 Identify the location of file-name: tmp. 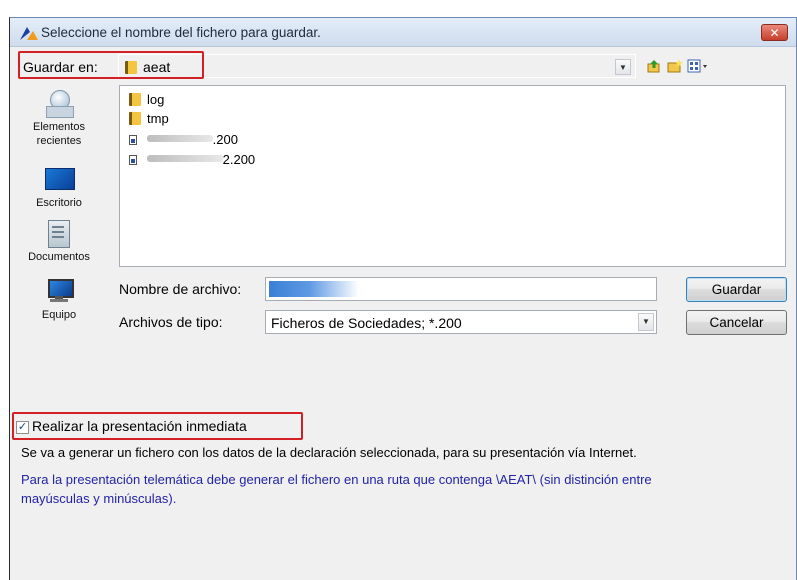
(158, 118).